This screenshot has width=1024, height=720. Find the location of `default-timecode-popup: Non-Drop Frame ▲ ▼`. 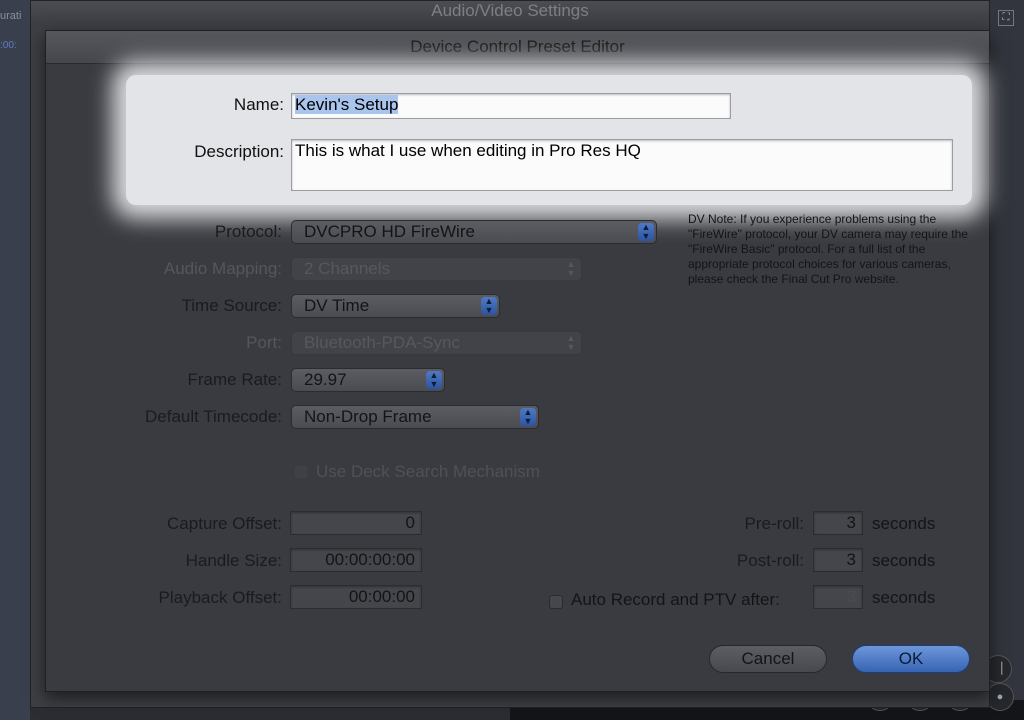

default-timecode-popup: Non-Drop Frame ▲ ▼ is located at coordinates (415, 417).